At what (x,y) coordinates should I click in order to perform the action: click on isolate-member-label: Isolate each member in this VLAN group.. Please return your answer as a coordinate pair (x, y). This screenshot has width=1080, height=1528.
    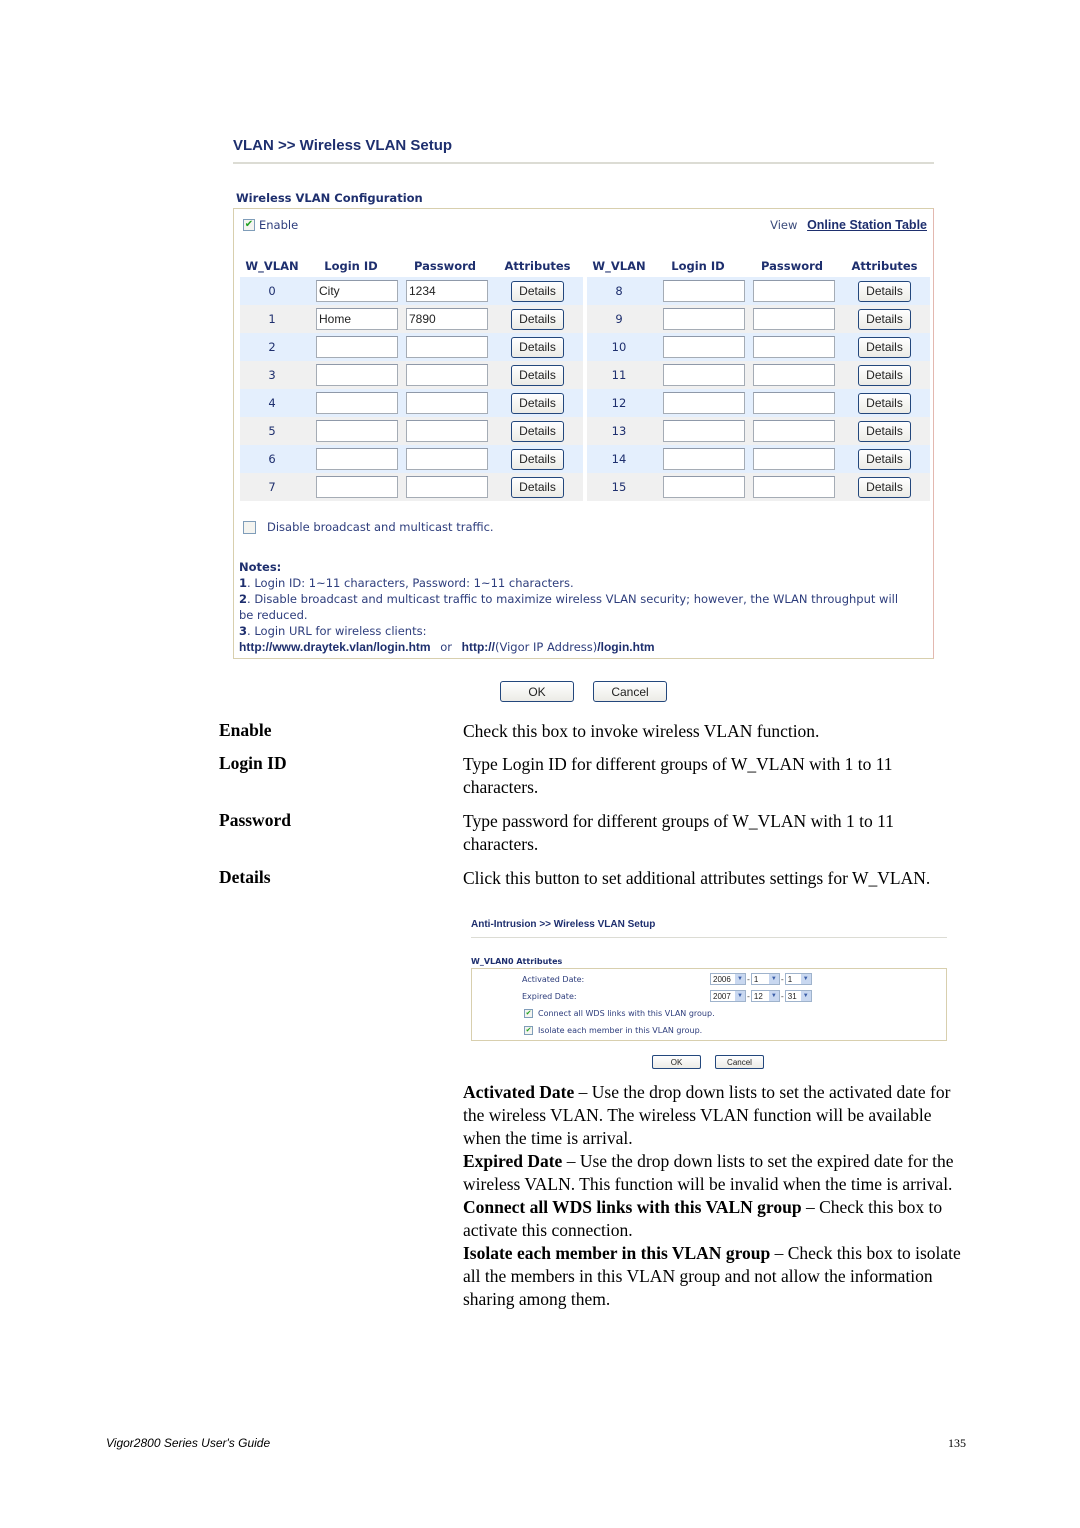
    Looking at the image, I should click on (620, 1030).